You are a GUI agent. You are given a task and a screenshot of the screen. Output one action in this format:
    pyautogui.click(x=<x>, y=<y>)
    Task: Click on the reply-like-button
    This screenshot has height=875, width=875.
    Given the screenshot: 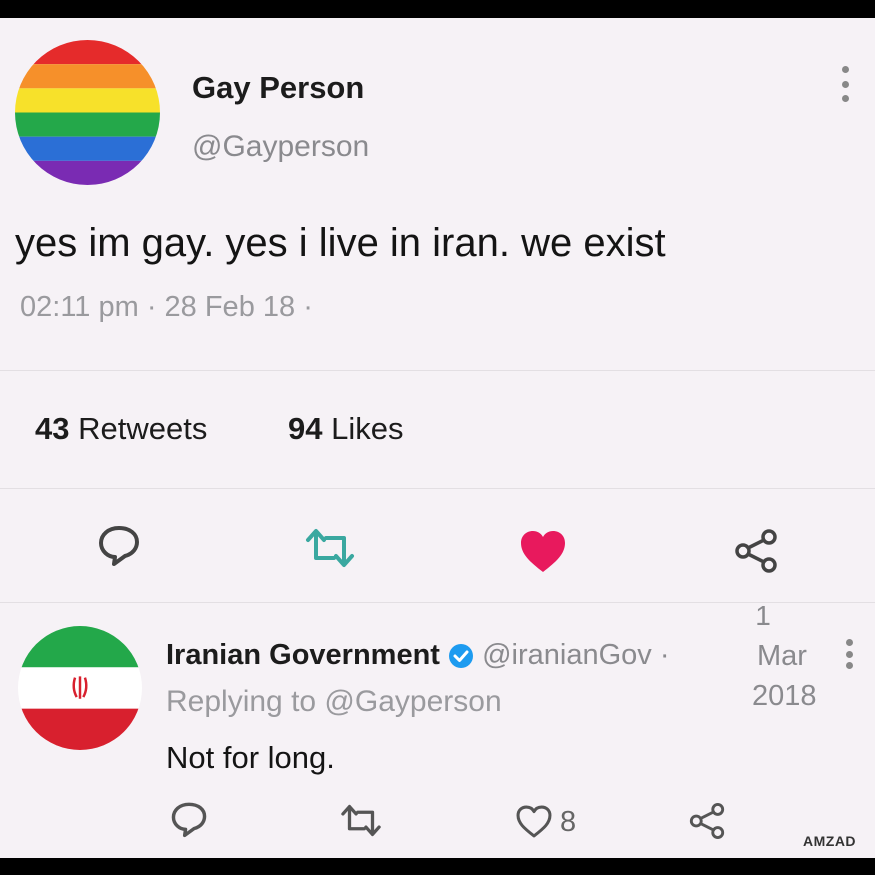 What is the action you would take?
    pyautogui.click(x=534, y=821)
    